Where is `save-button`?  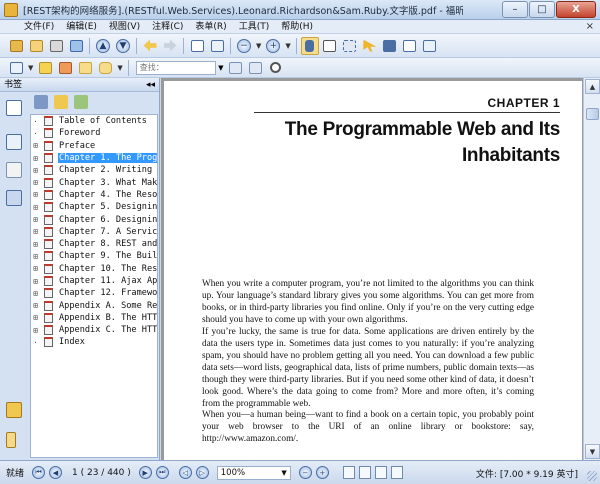
save-button is located at coordinates (36, 46).